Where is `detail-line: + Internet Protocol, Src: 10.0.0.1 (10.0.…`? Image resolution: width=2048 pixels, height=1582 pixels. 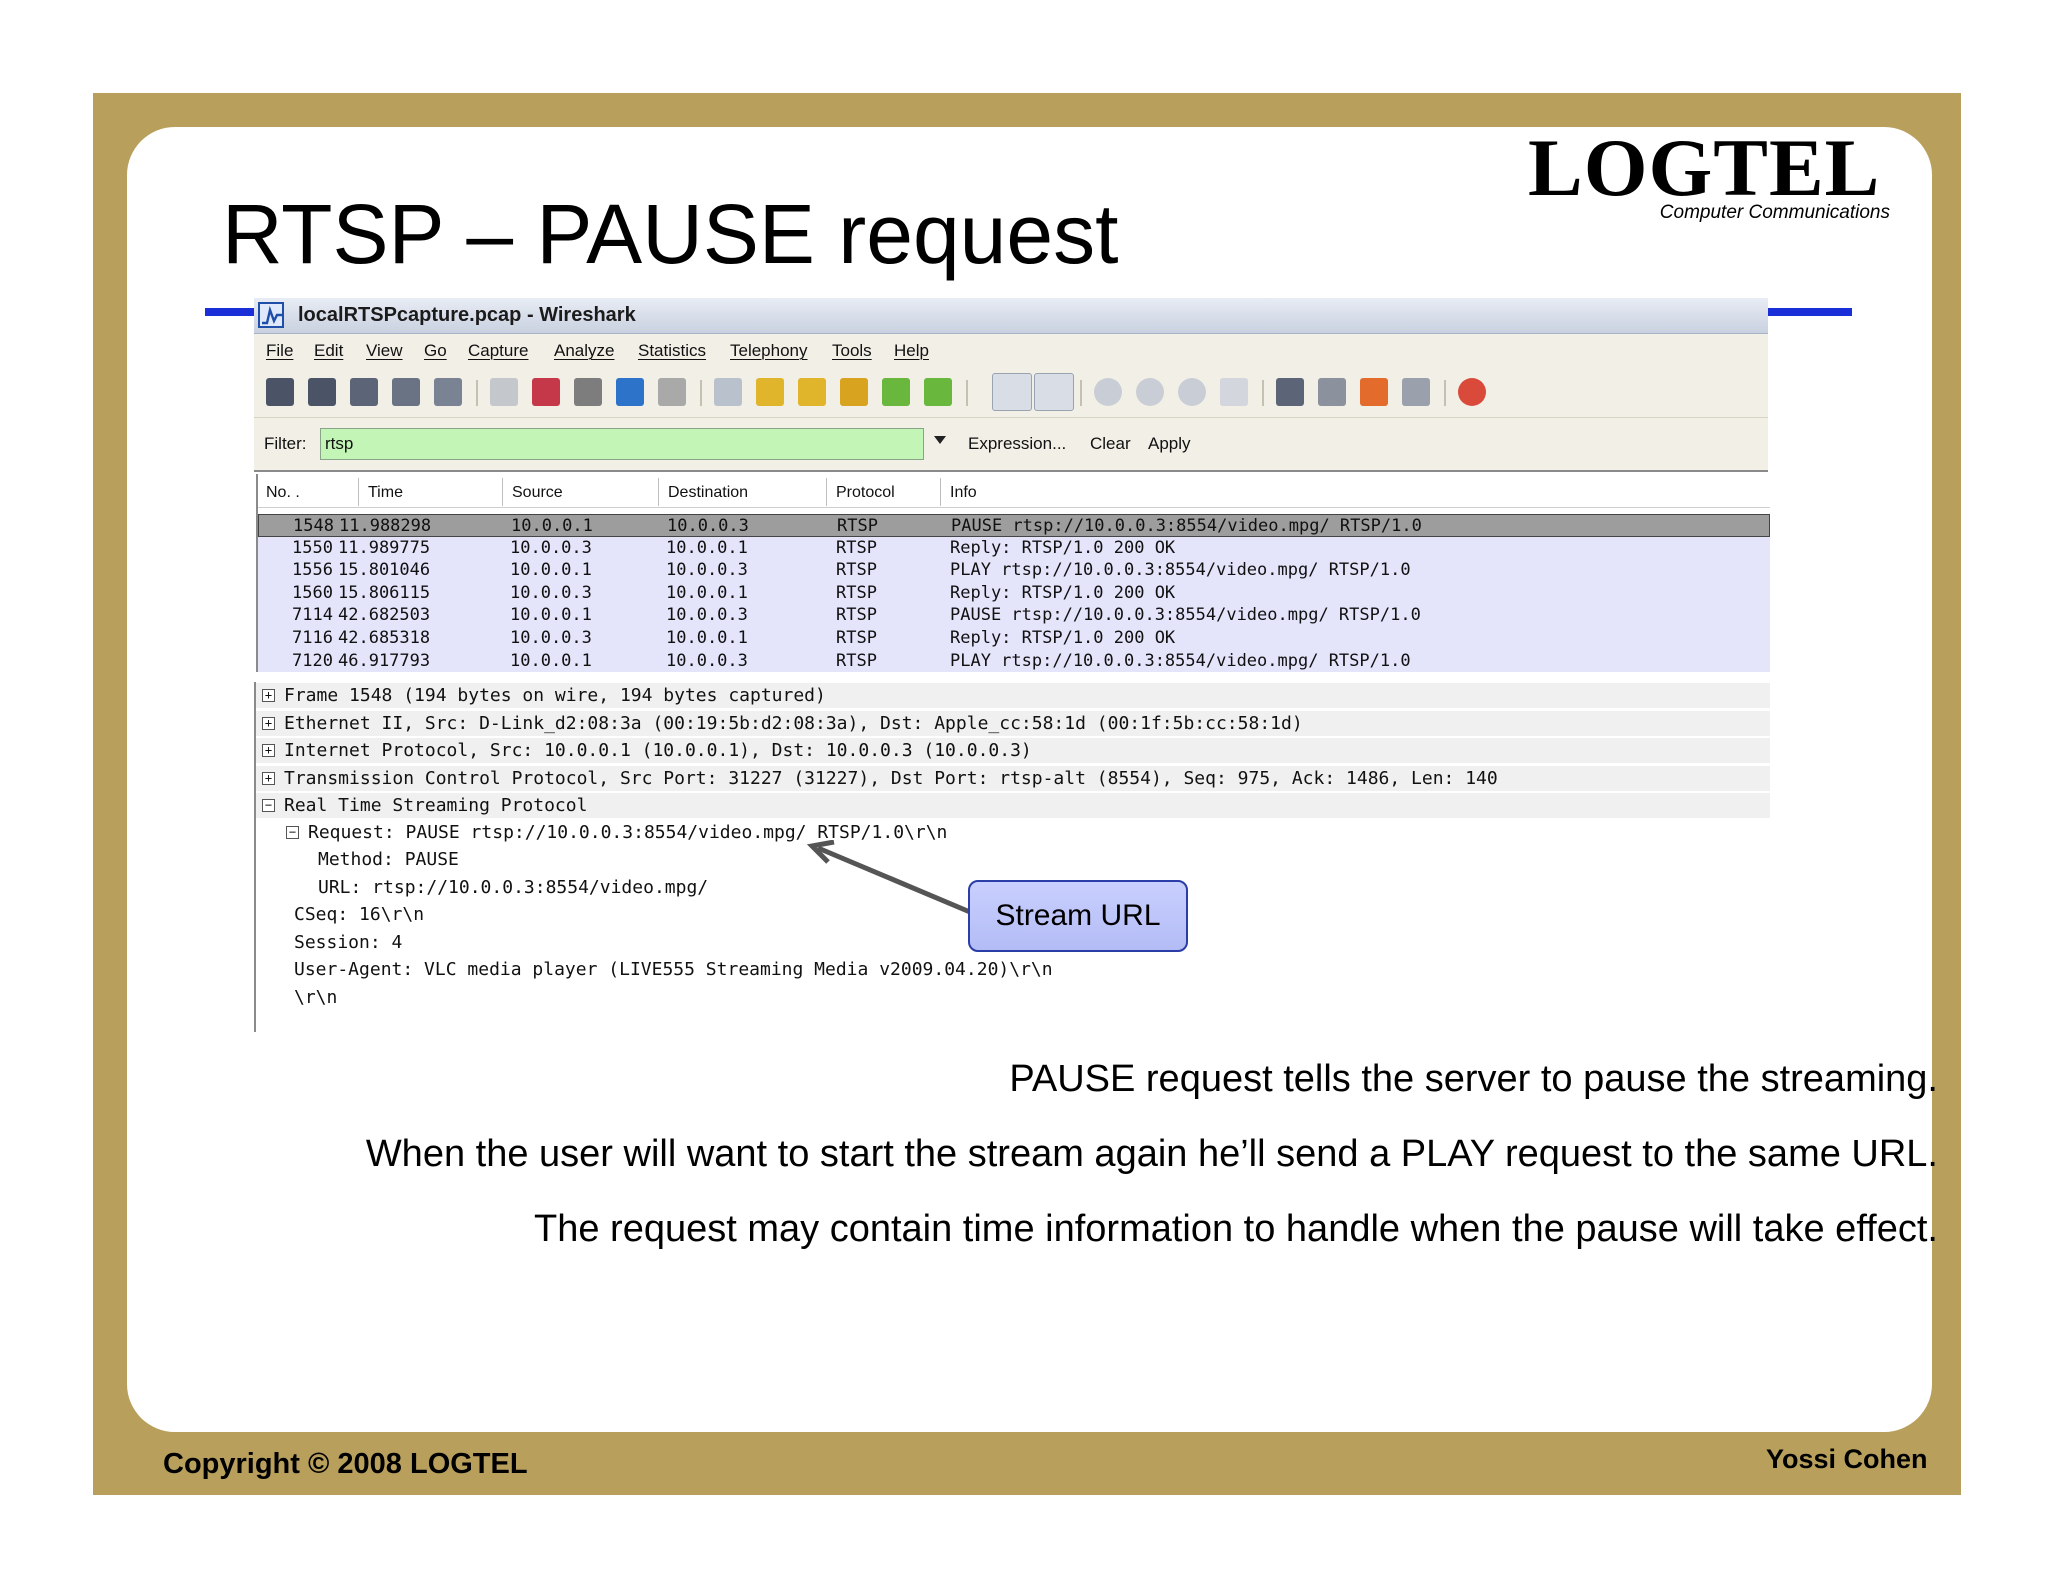 detail-line: + Internet Protocol, Src: 10.0.0.1 (10.0.… is located at coordinates (1013, 750).